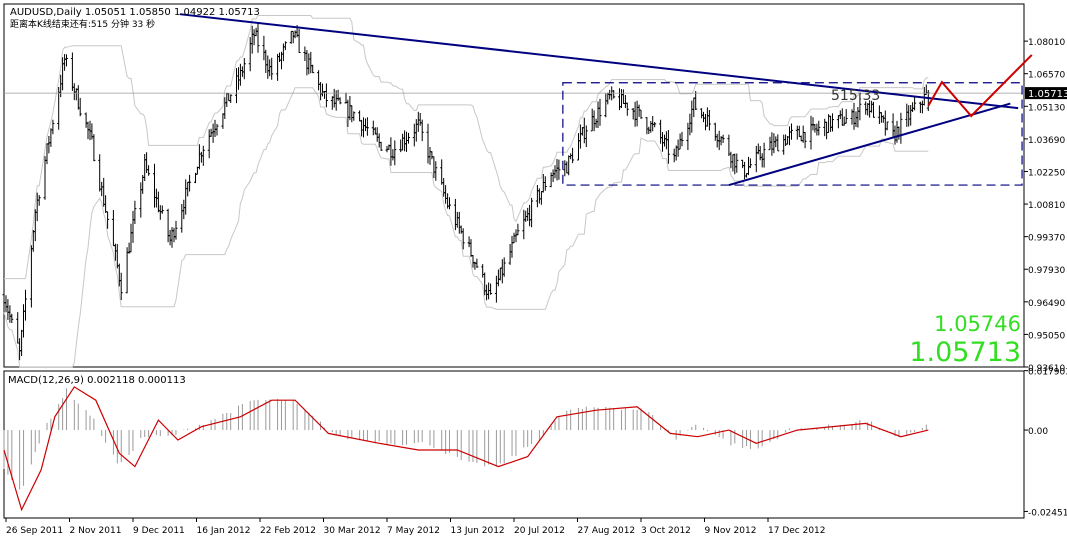  I want to click on time-tick-label: 22 Feb 2012, so click(288, 531).